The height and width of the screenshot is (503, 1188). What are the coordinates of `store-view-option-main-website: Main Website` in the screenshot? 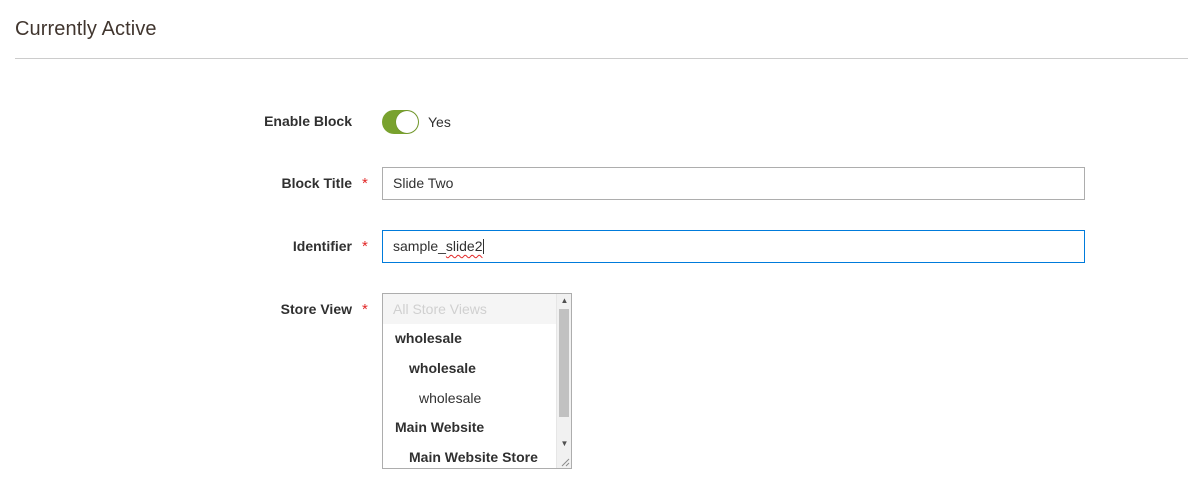 It's located at (440, 427).